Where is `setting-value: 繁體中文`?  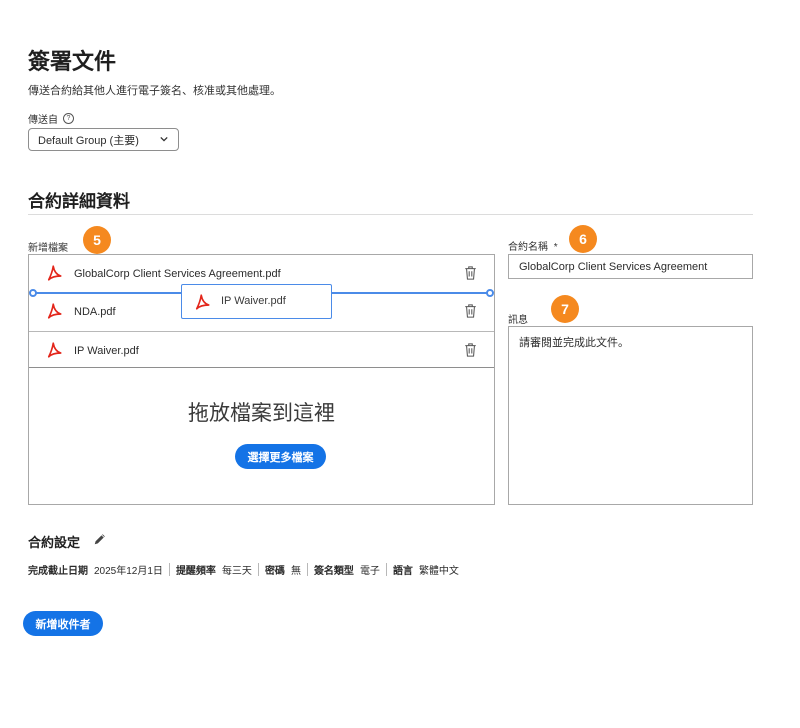
setting-value: 繁體中文 is located at coordinates (438, 571).